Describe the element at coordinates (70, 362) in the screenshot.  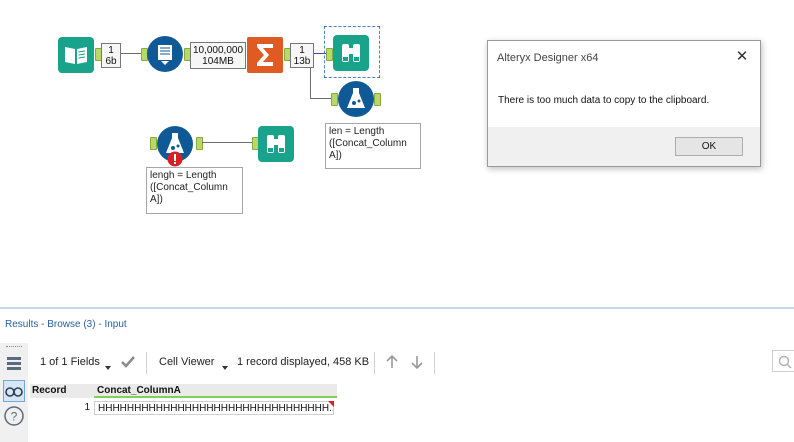
I see `fields-dropdown: 1 of 1 Fields` at that location.